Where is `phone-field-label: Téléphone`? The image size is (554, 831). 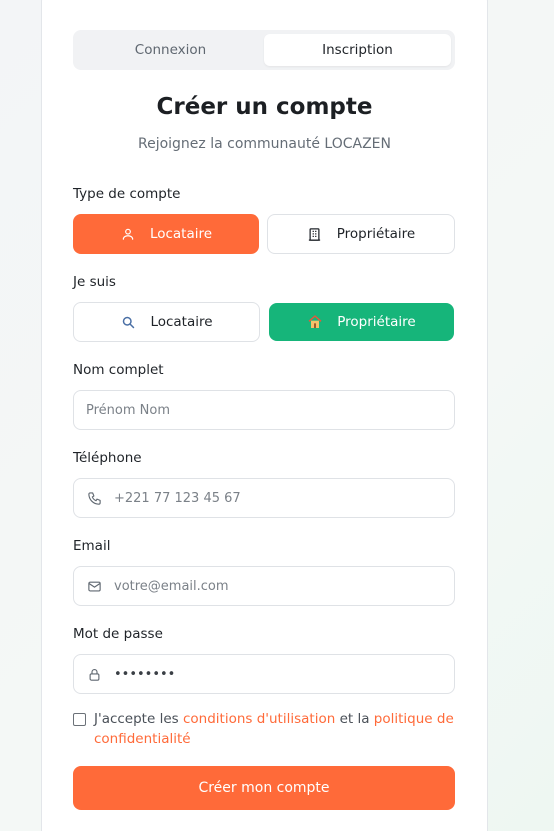 phone-field-label: Téléphone is located at coordinates (107, 458).